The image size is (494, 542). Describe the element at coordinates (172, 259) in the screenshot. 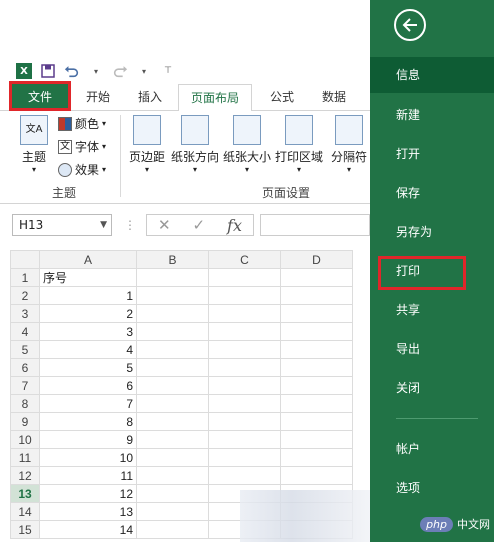

I see `column-header-b: B` at that location.